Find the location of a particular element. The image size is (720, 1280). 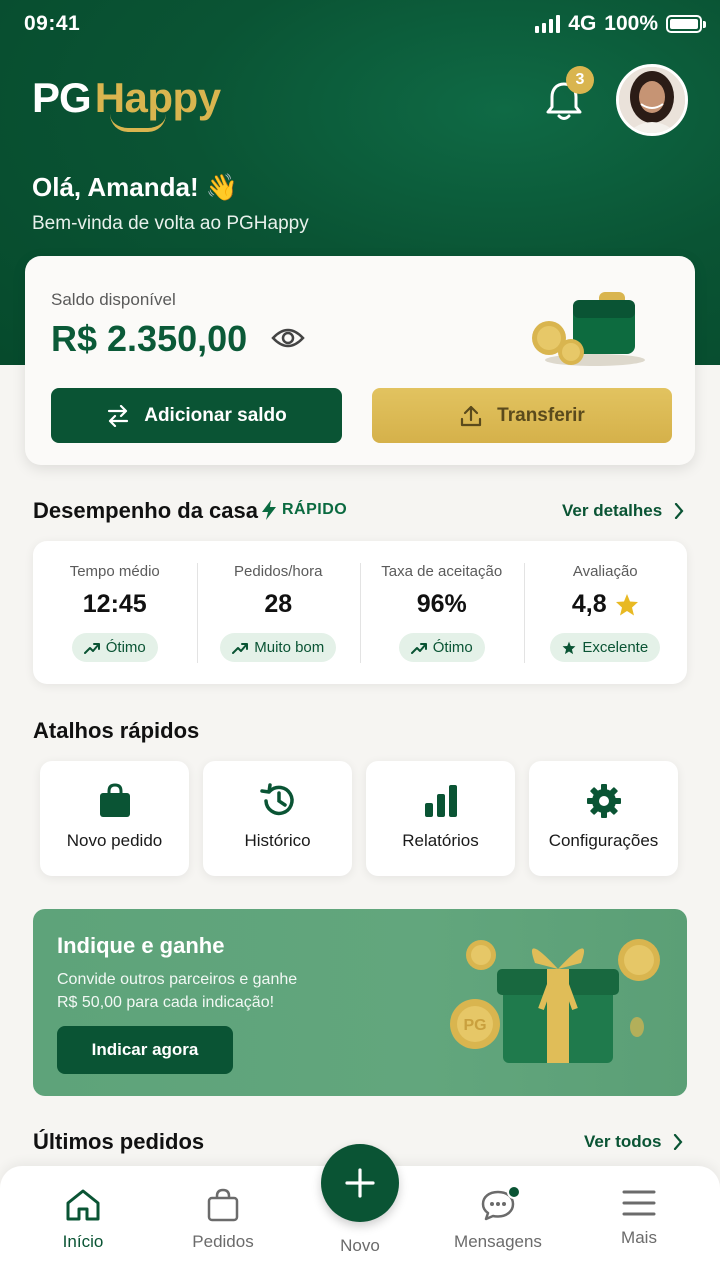

metric-acceptance-rate: Taxa de aceitação 96% Ótimo is located at coordinates (442, 612).